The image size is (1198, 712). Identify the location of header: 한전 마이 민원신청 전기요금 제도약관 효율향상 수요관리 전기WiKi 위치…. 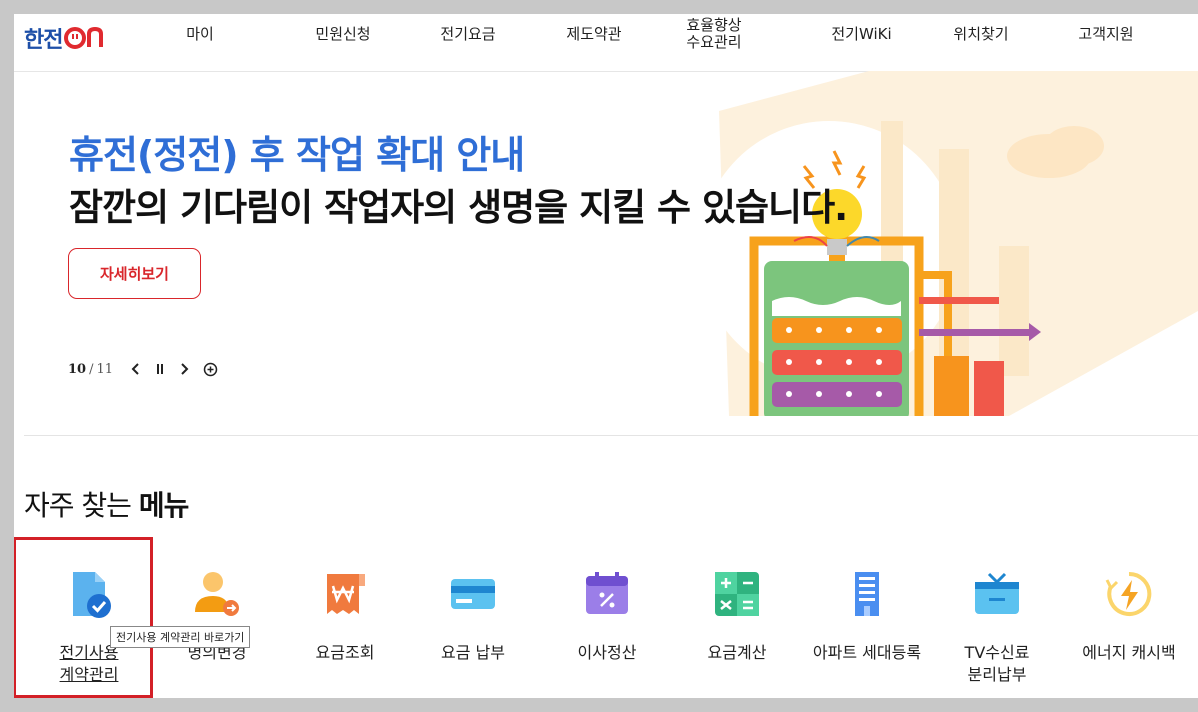
(606, 43).